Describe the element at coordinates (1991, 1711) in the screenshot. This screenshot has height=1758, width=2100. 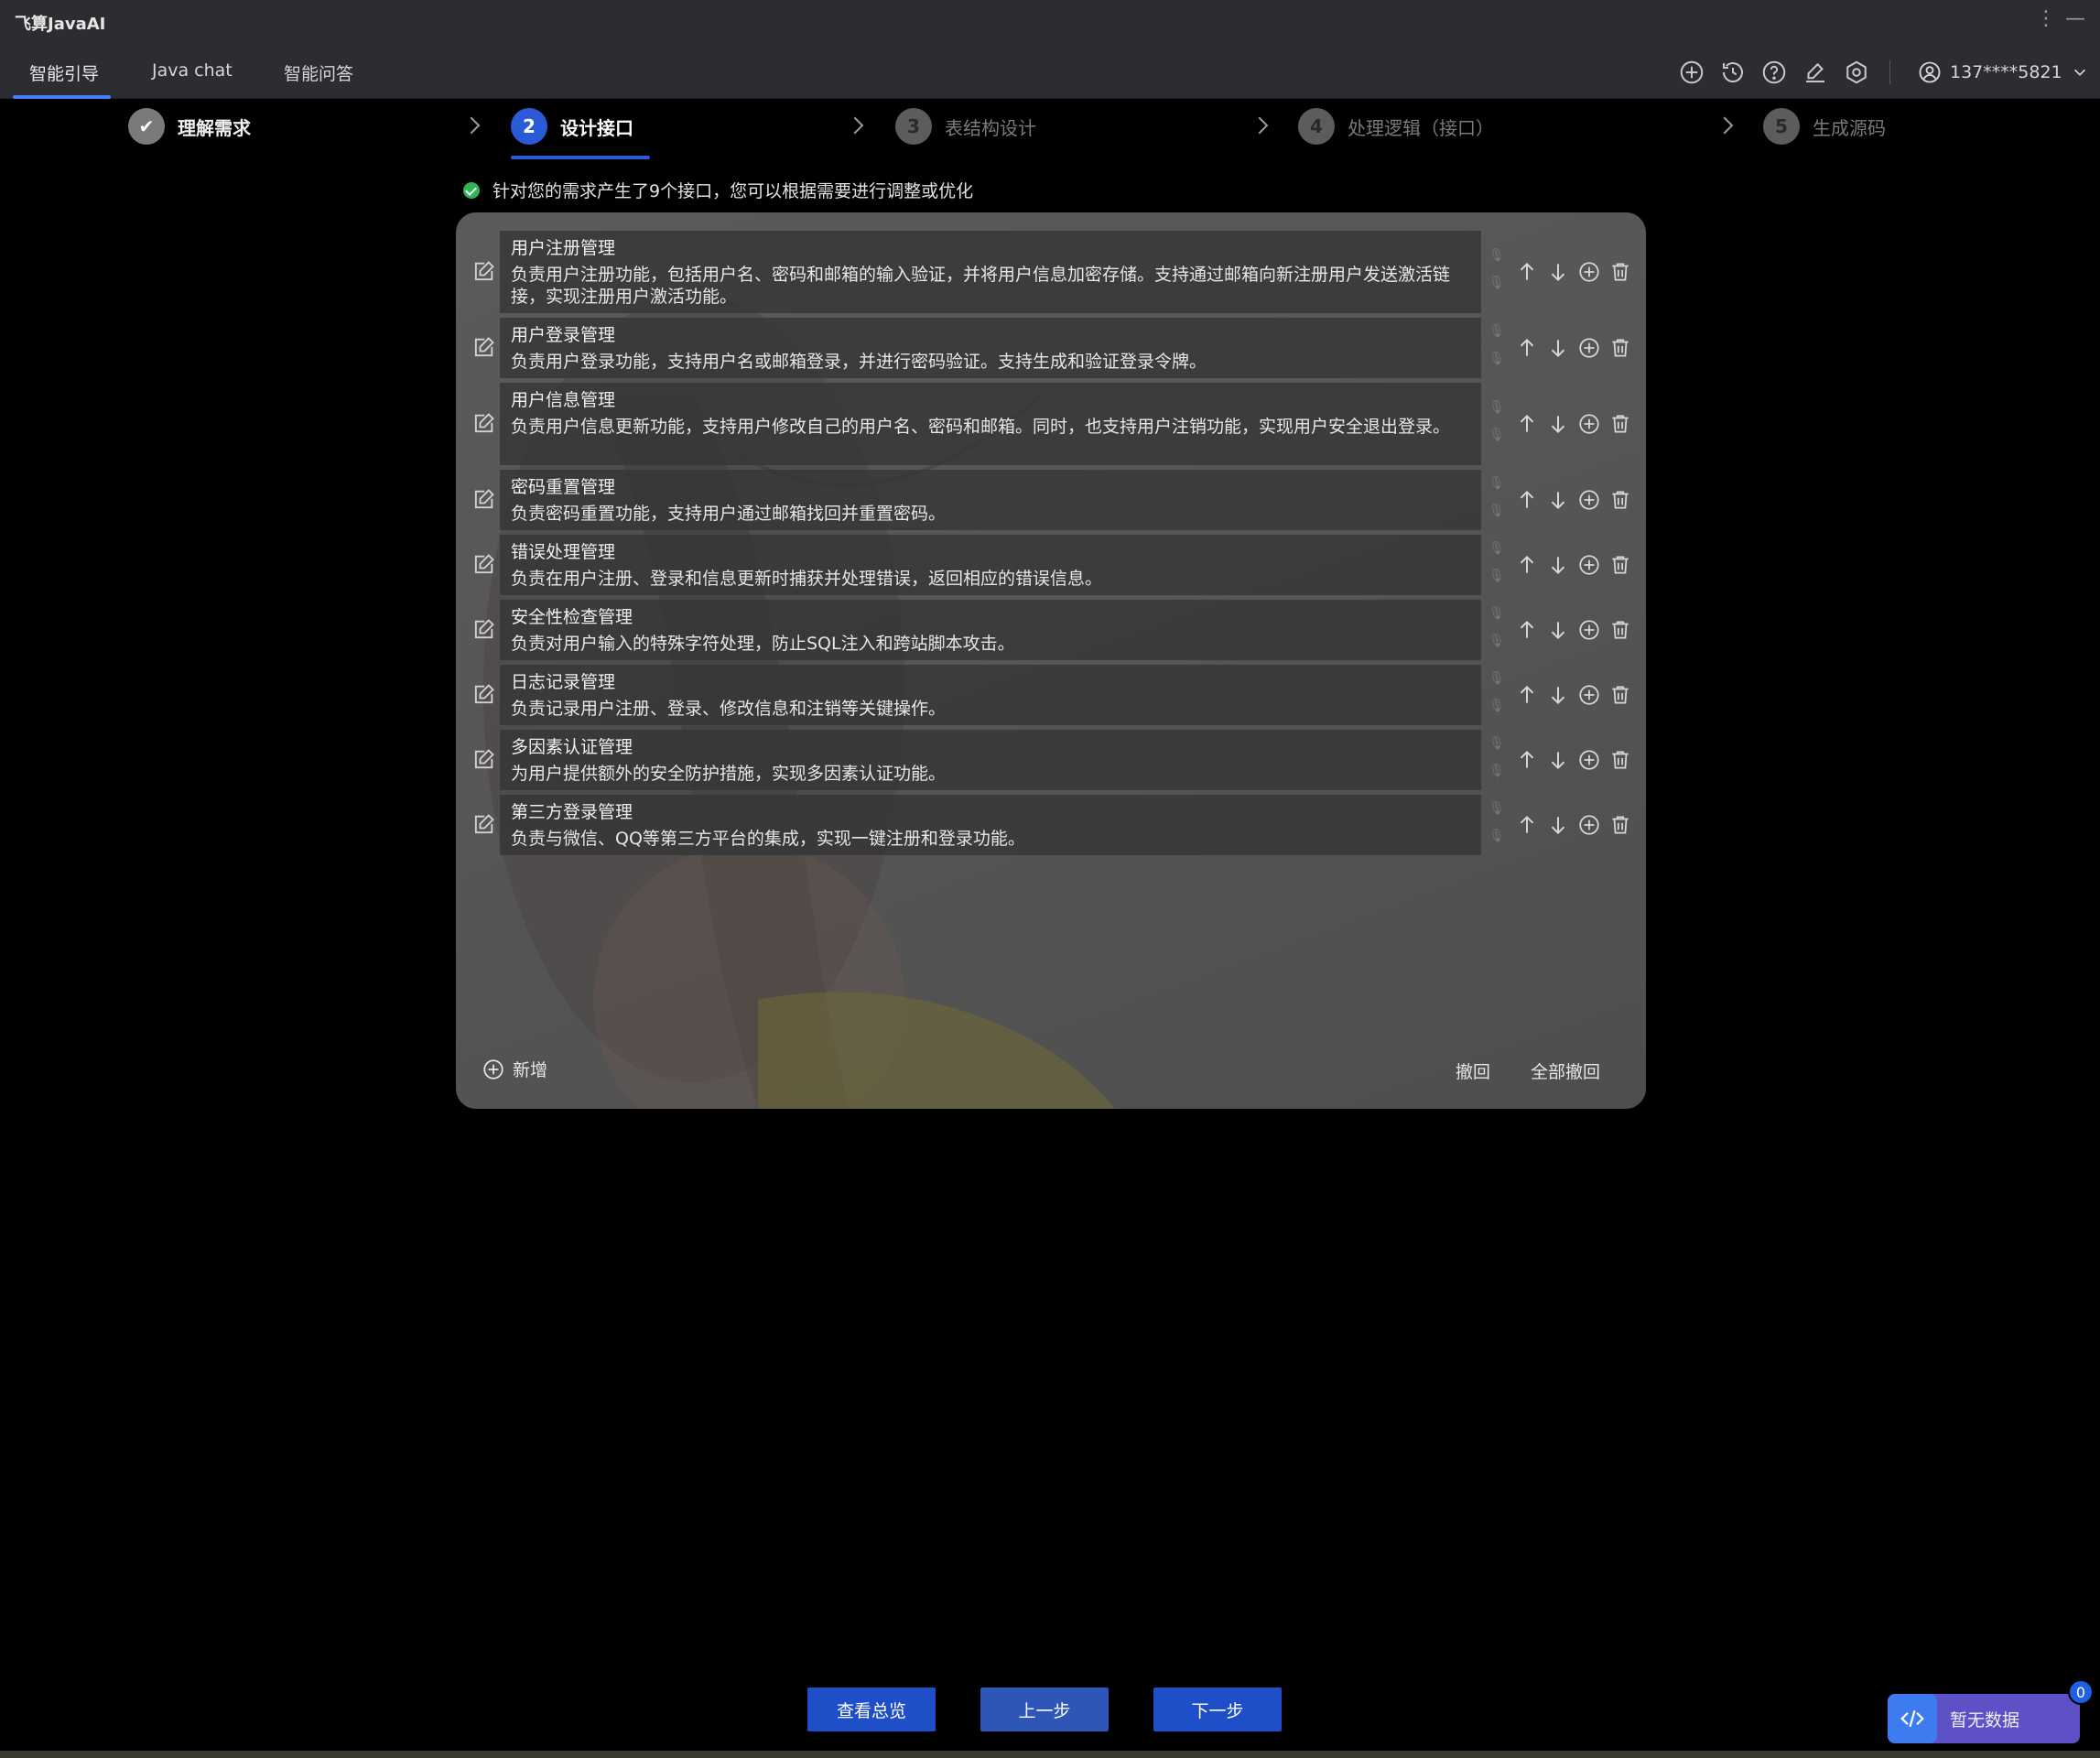
I see `code-data-widget: 暂无数据 0` at that location.